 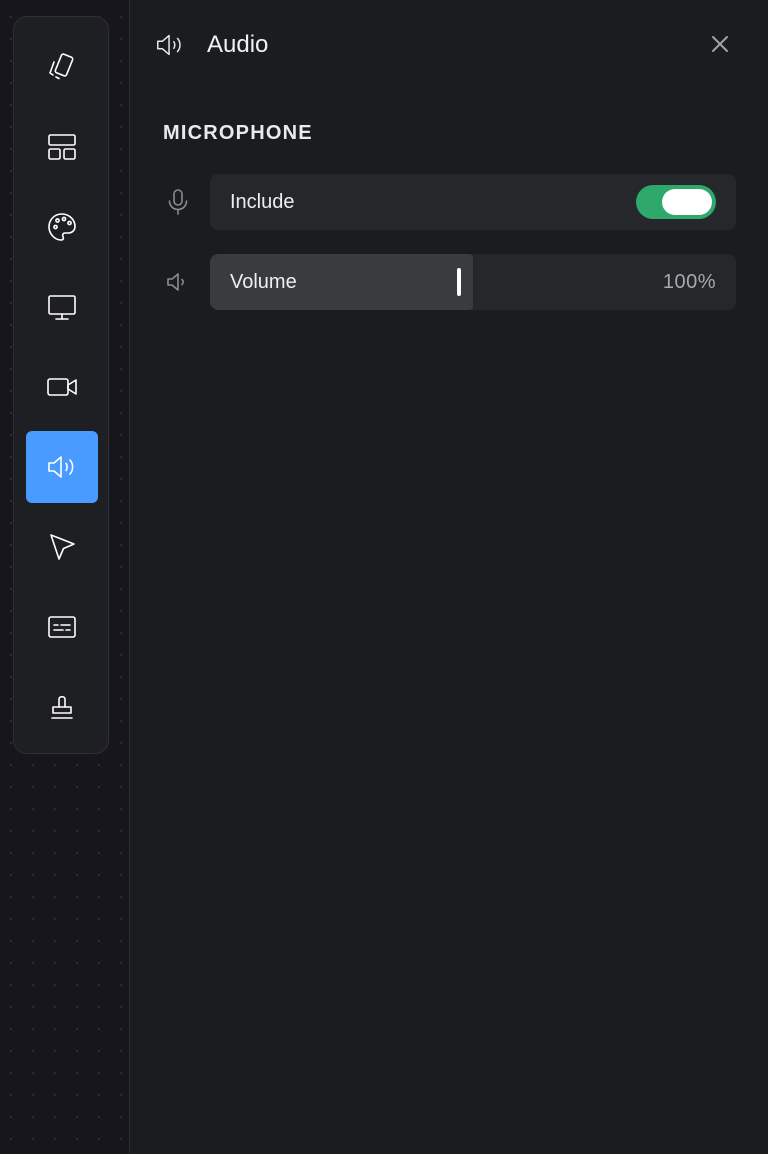 What do you see at coordinates (262, 202) in the screenshot?
I see `include-label: Include` at bounding box center [262, 202].